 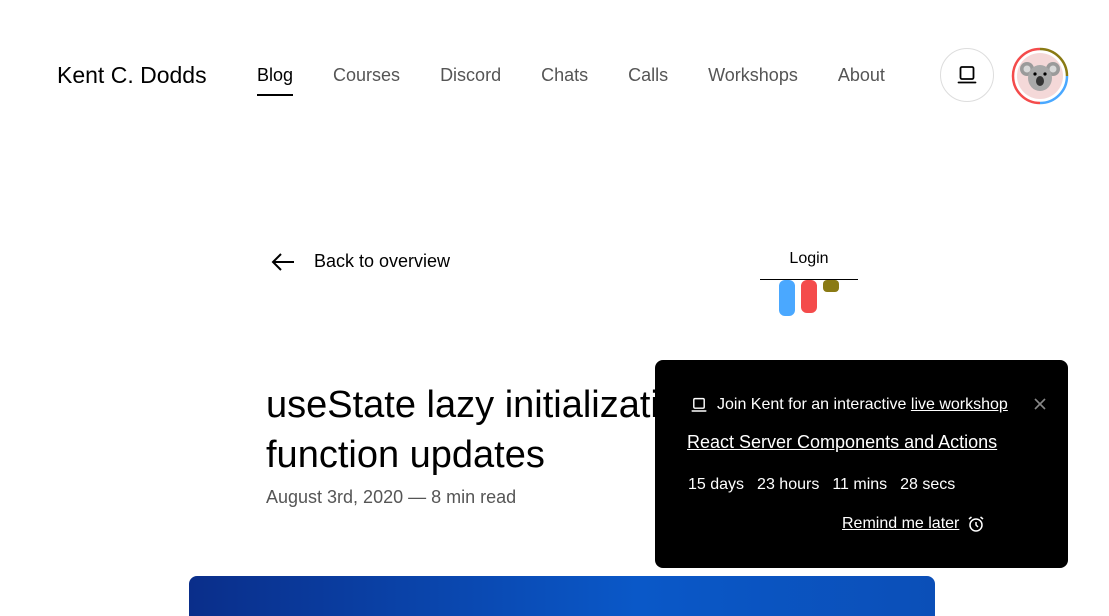 What do you see at coordinates (382, 261) in the screenshot?
I see `back-to-overview-label: Back to overview` at bounding box center [382, 261].